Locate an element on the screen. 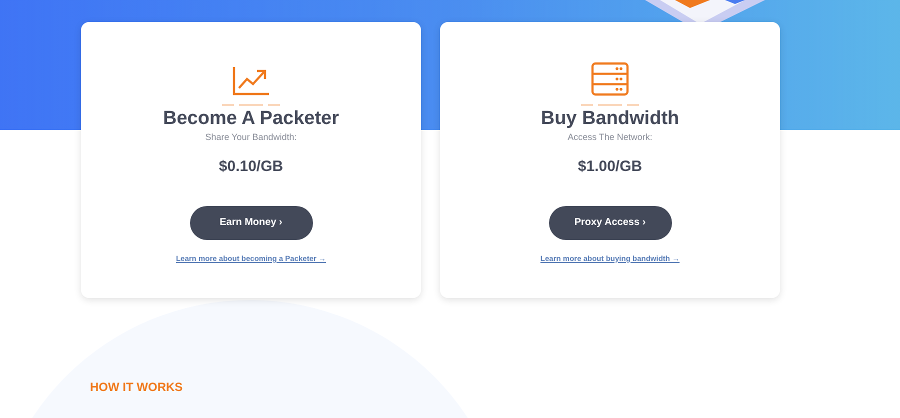 Image resolution: width=900 pixels, height=418 pixels. price: $1.00/GB is located at coordinates (610, 167).